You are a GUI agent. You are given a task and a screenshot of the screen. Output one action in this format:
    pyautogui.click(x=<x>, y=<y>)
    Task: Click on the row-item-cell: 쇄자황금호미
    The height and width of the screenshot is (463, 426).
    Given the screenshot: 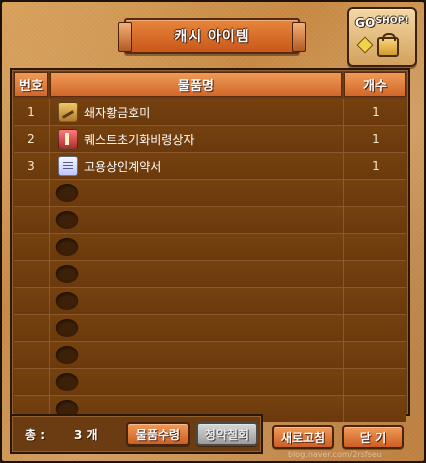 What is the action you would take?
    pyautogui.click(x=197, y=112)
    